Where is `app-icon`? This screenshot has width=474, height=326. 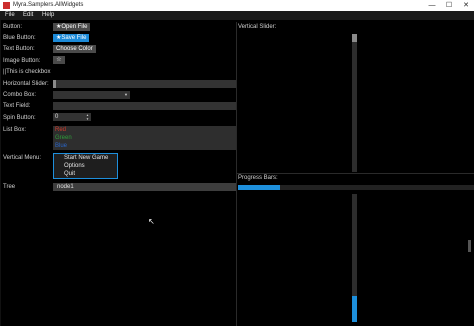
app-icon is located at coordinates (6, 5).